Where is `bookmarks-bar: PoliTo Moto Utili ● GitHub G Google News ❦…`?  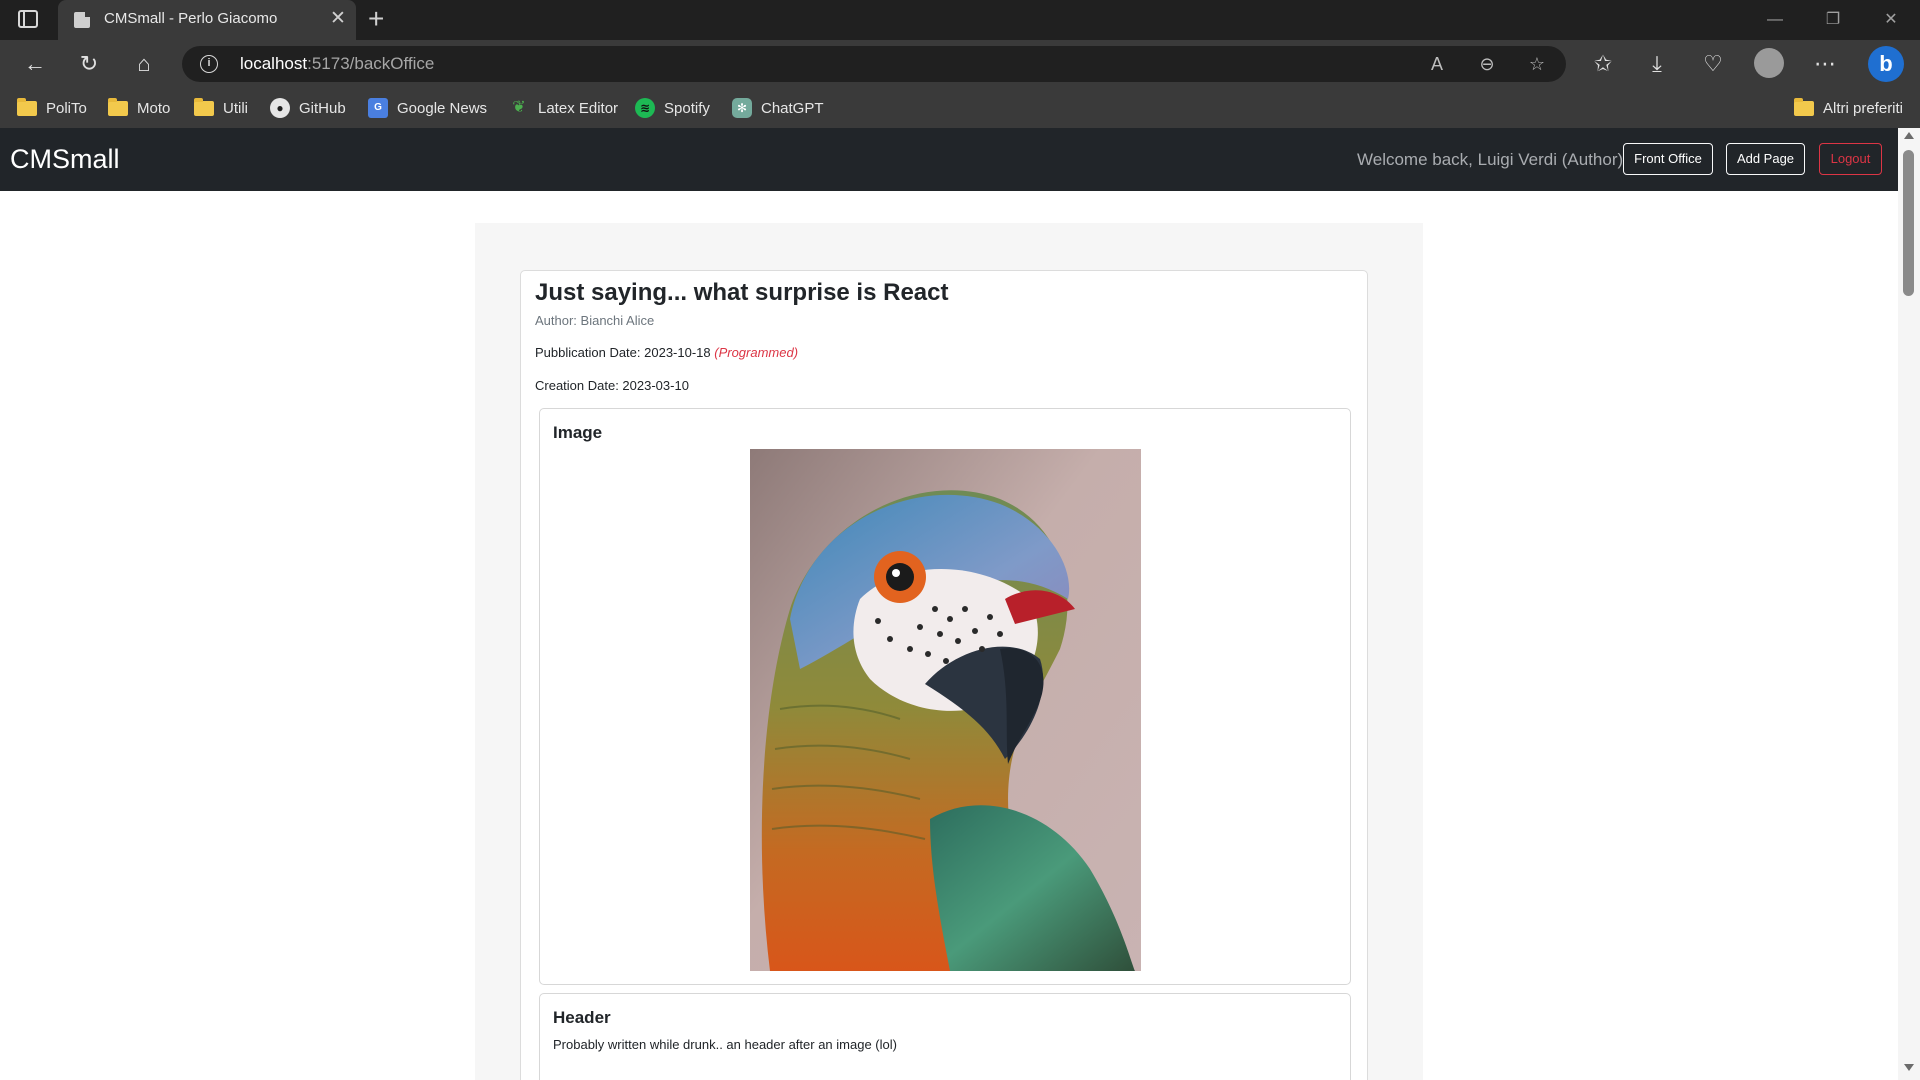
bookmarks-bar: PoliTo Moto Utili ● GitHub G Google News ❦… is located at coordinates (960, 108).